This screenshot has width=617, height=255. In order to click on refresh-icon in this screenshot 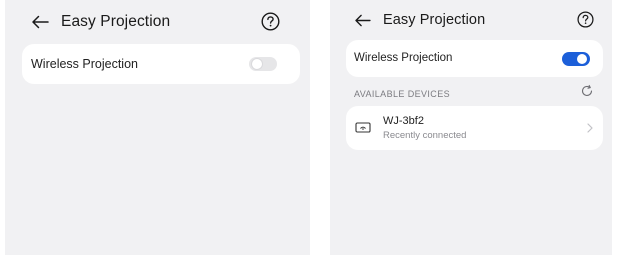, I will do `click(587, 91)`.